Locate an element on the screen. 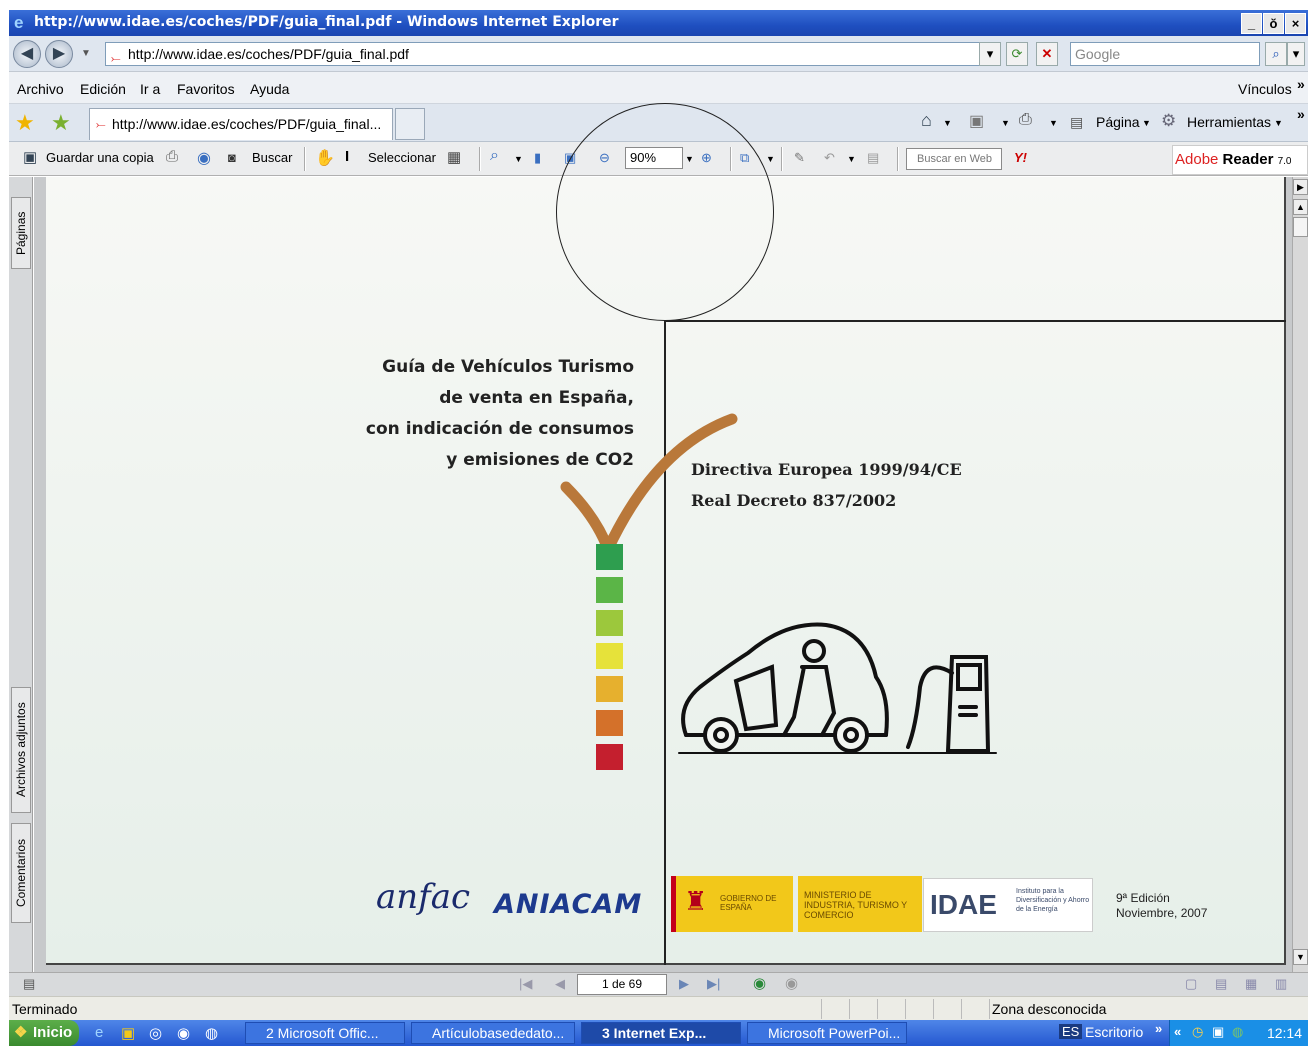 The width and height of the screenshot is (1308, 1046). menu-archivo: Archivo is located at coordinates (40, 89).